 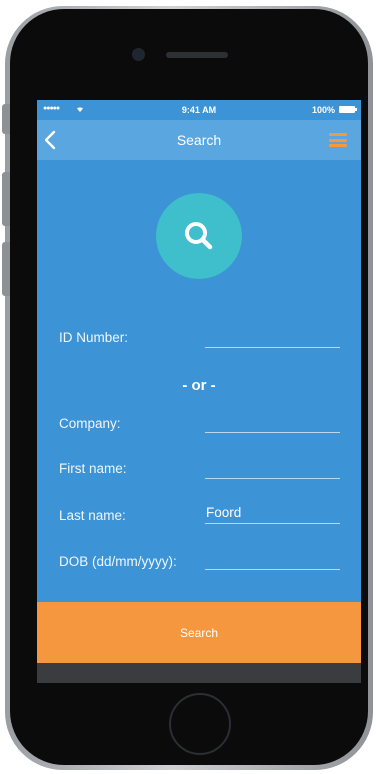 What do you see at coordinates (199, 110) in the screenshot?
I see `status-bar: ●●●●● 9:41 AM 100%` at bounding box center [199, 110].